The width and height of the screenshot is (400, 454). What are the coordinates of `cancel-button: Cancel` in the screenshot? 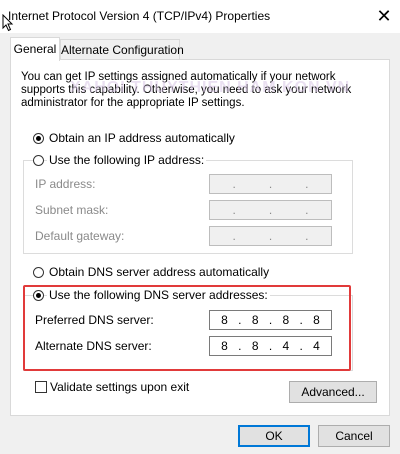 It's located at (354, 436).